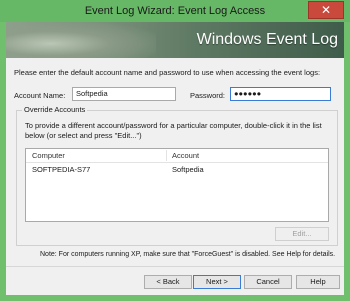 The width and height of the screenshot is (350, 301). What do you see at coordinates (175, 40) in the screenshot?
I see `header-banner: Windows Event Log` at bounding box center [175, 40].